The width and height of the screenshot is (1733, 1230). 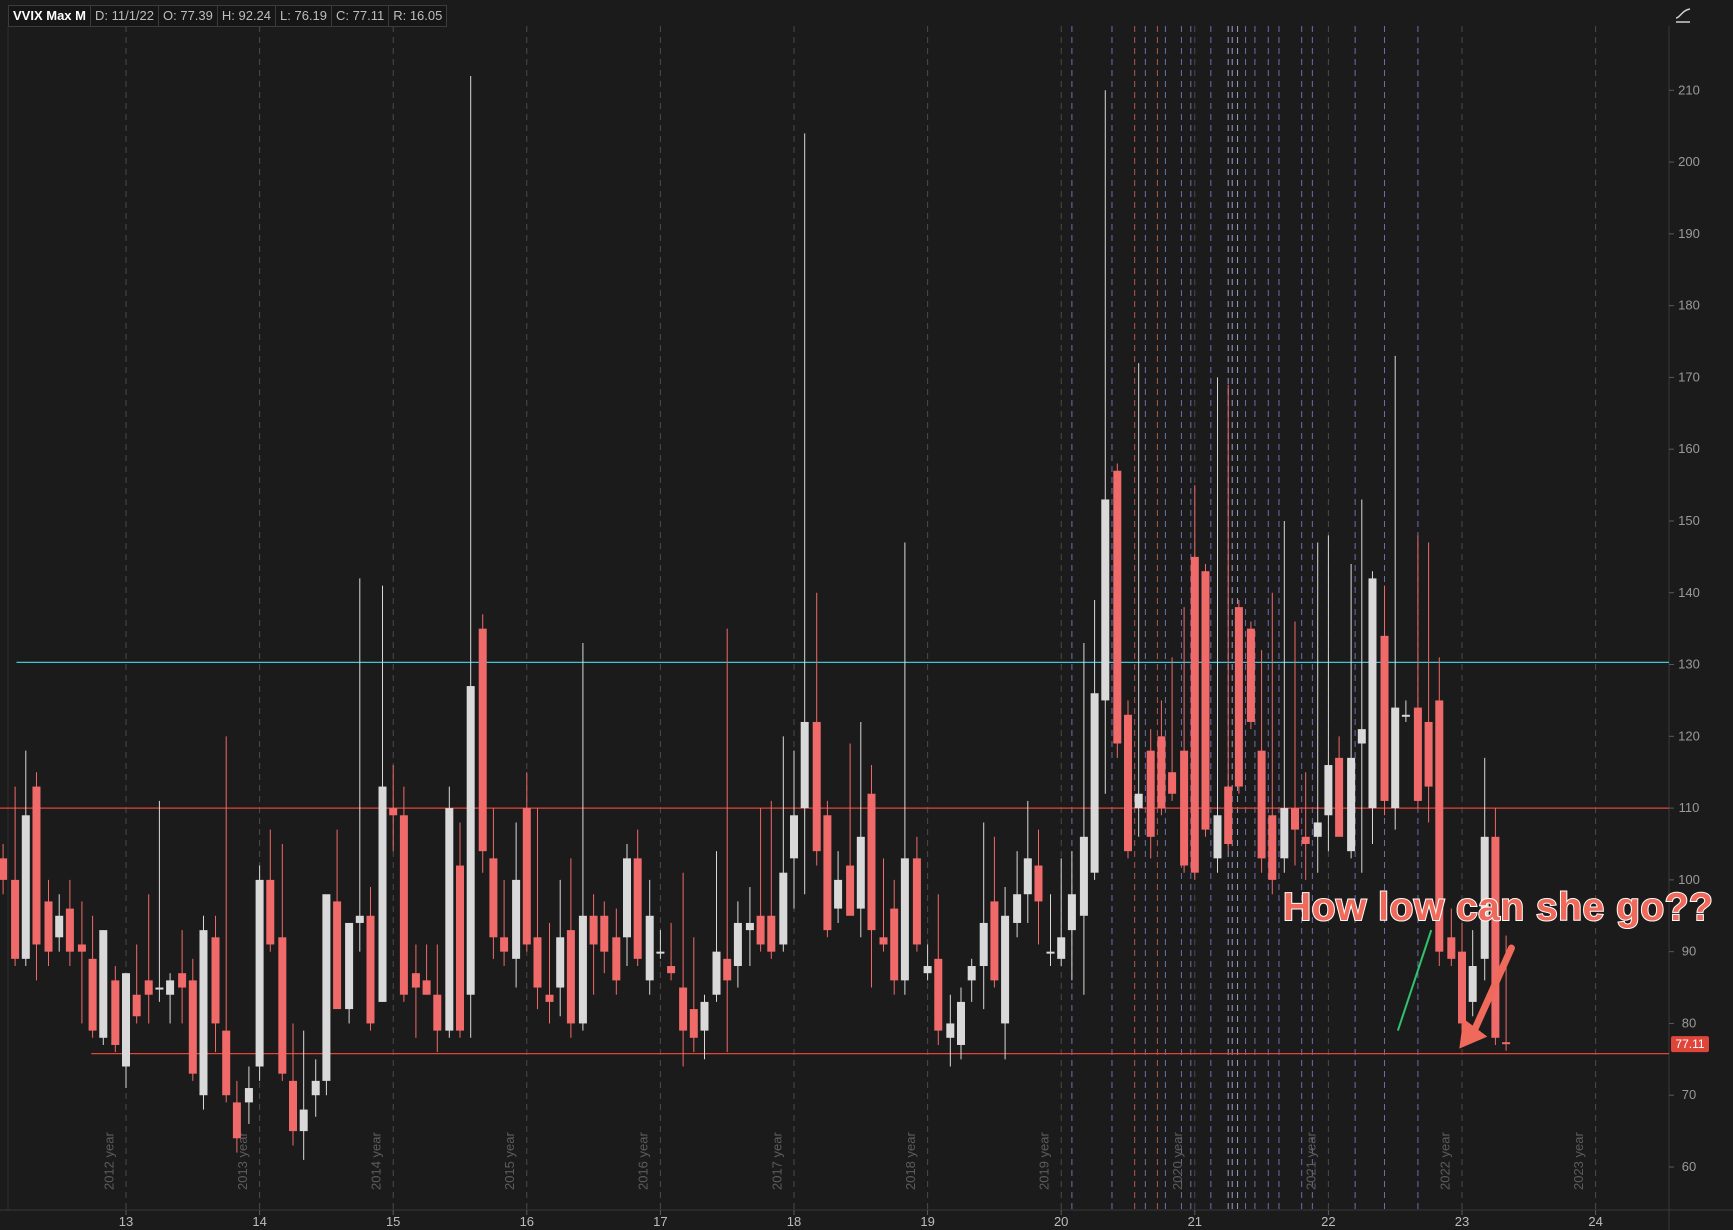 What do you see at coordinates (1578, 1161) in the screenshot?
I see `year-marker-label: 2023 year` at bounding box center [1578, 1161].